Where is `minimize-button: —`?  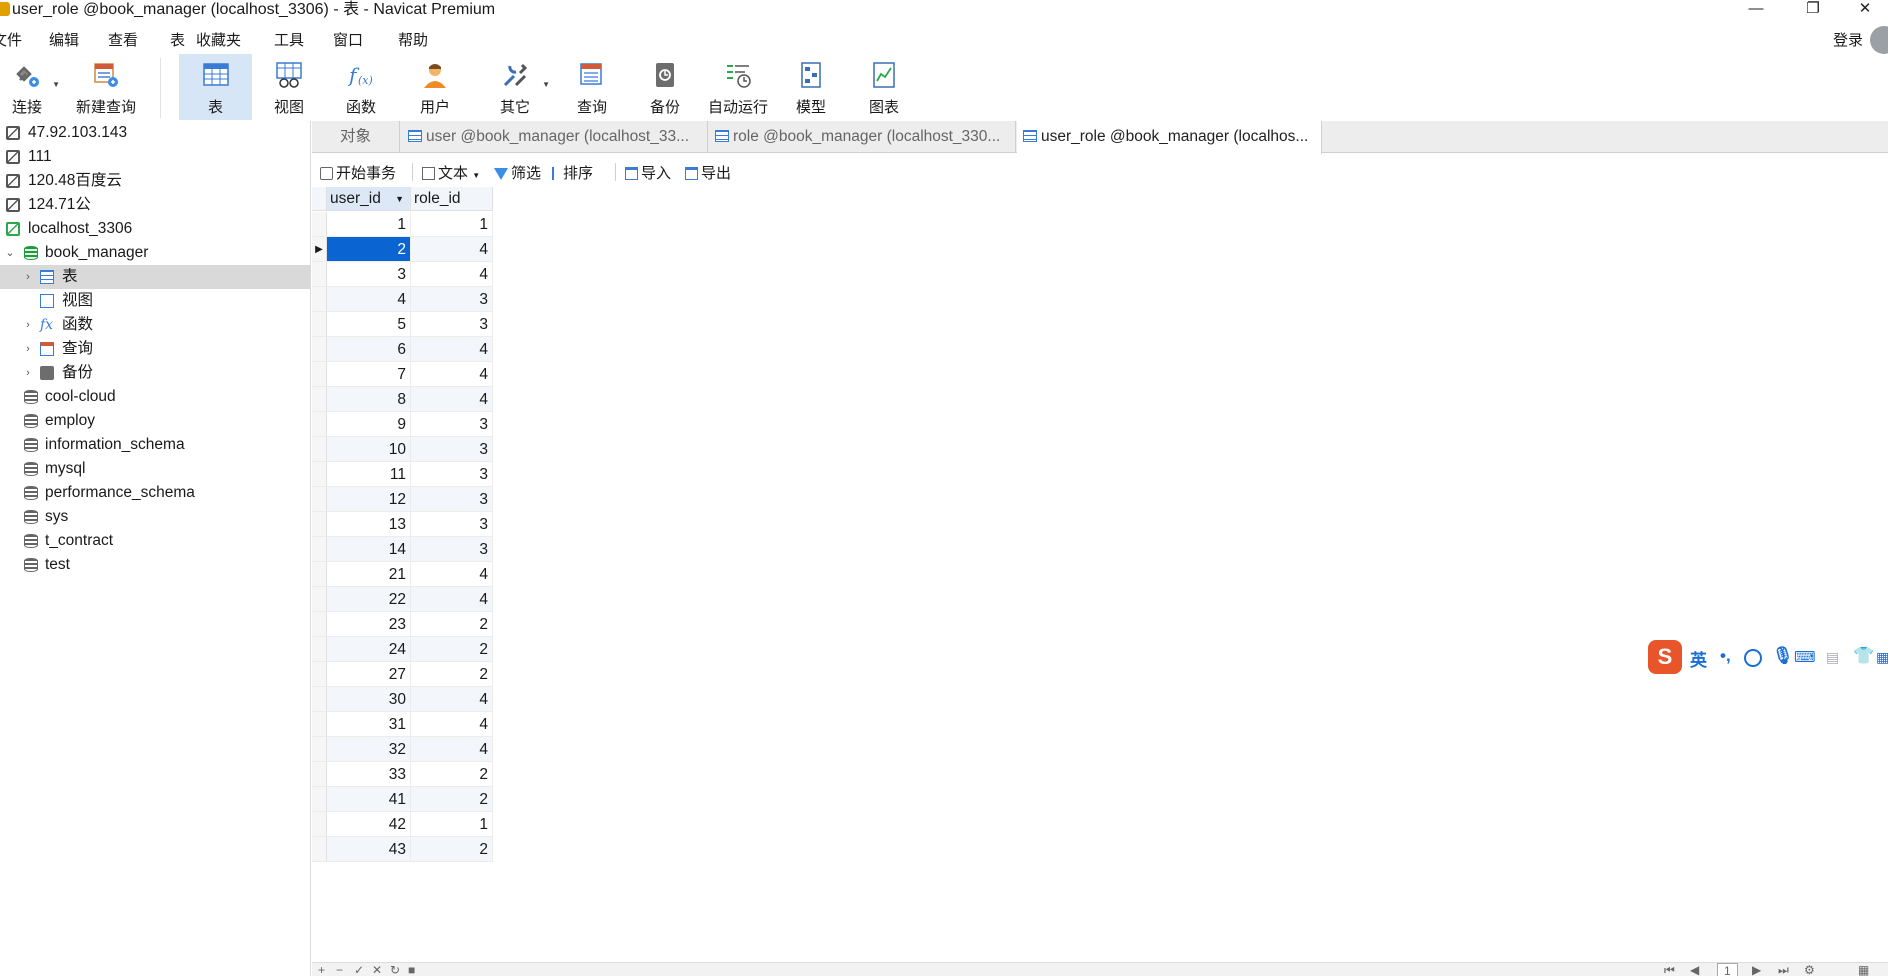
minimize-button: — is located at coordinates (1756, 10).